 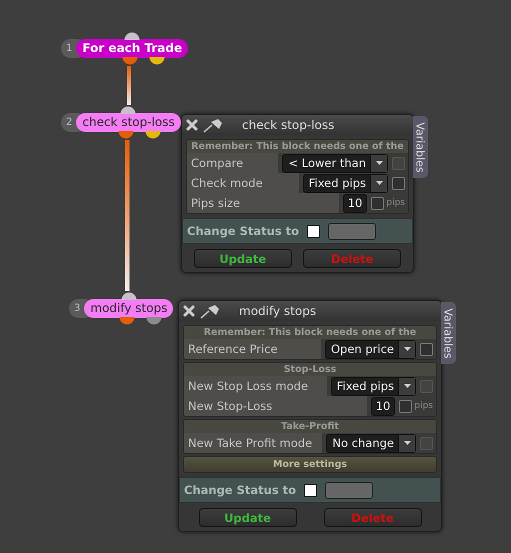 I want to click on field-label: Reference Price, so click(x=252, y=349).